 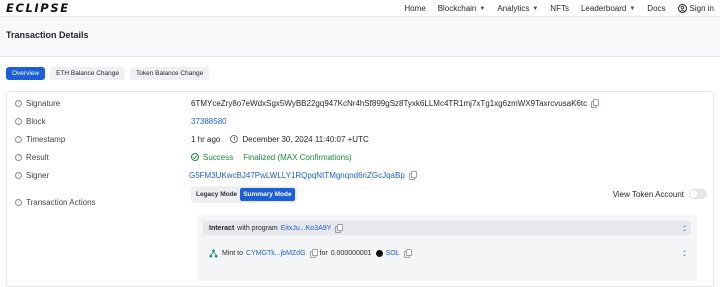 I want to click on mode-switch: Legacy Mode Summary Mode, so click(x=244, y=194).